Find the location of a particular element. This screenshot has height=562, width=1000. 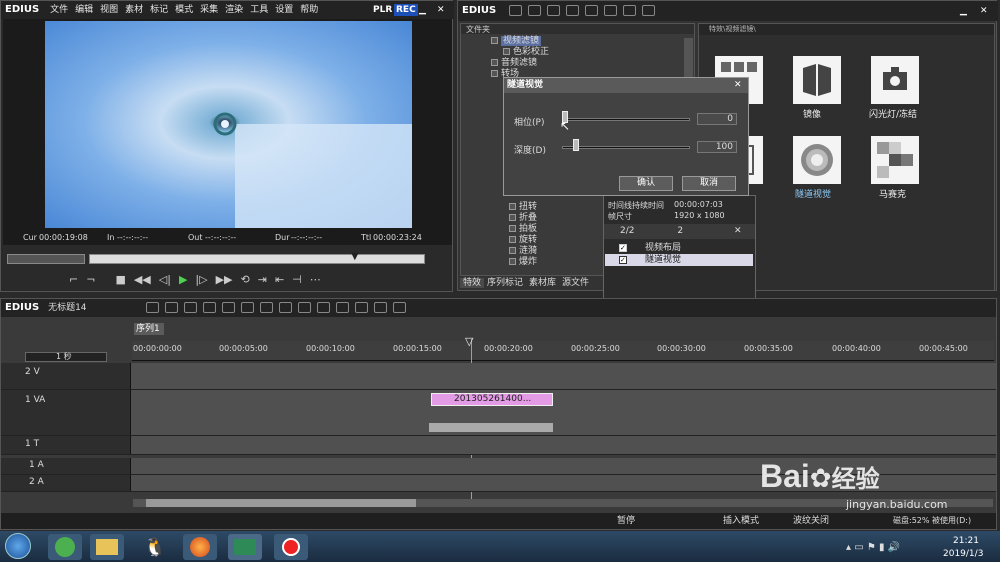

tree-item-audio-filters: 音频滤镜 is located at coordinates (592, 63).